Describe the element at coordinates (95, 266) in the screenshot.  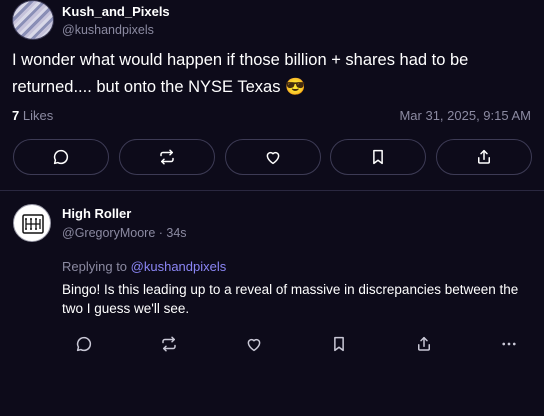
I see `replying-to-label: Replying to` at that location.